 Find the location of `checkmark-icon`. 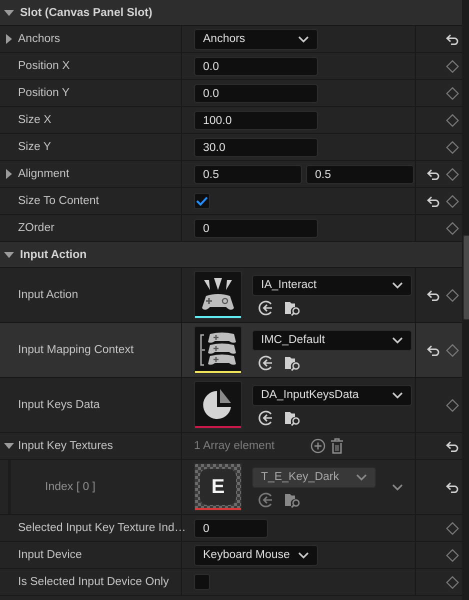

checkmark-icon is located at coordinates (202, 201).